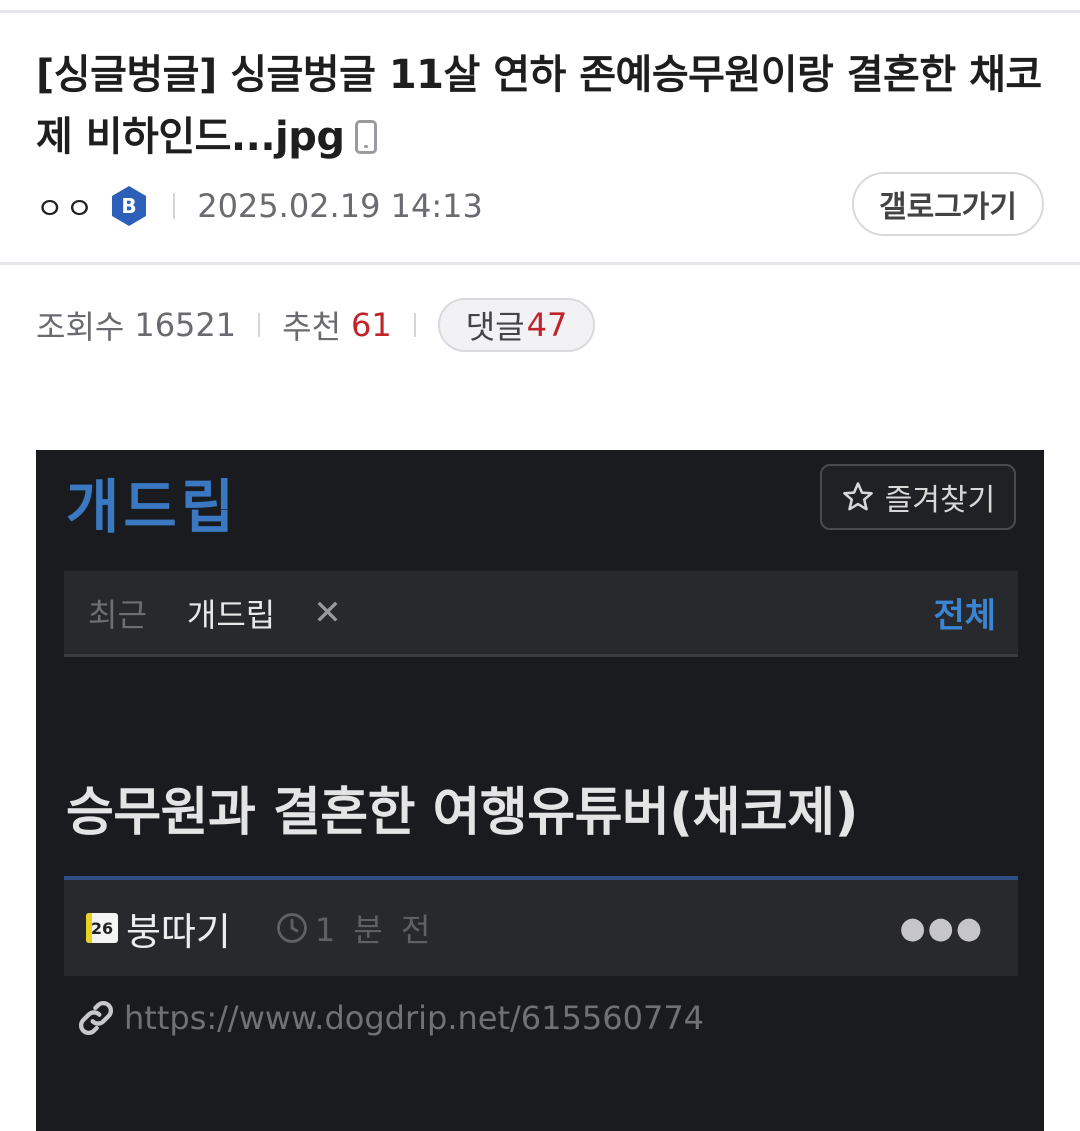  What do you see at coordinates (414, 1018) in the screenshot?
I see `embedded-url-text: https://www.dogdrip.net/615560774` at bounding box center [414, 1018].